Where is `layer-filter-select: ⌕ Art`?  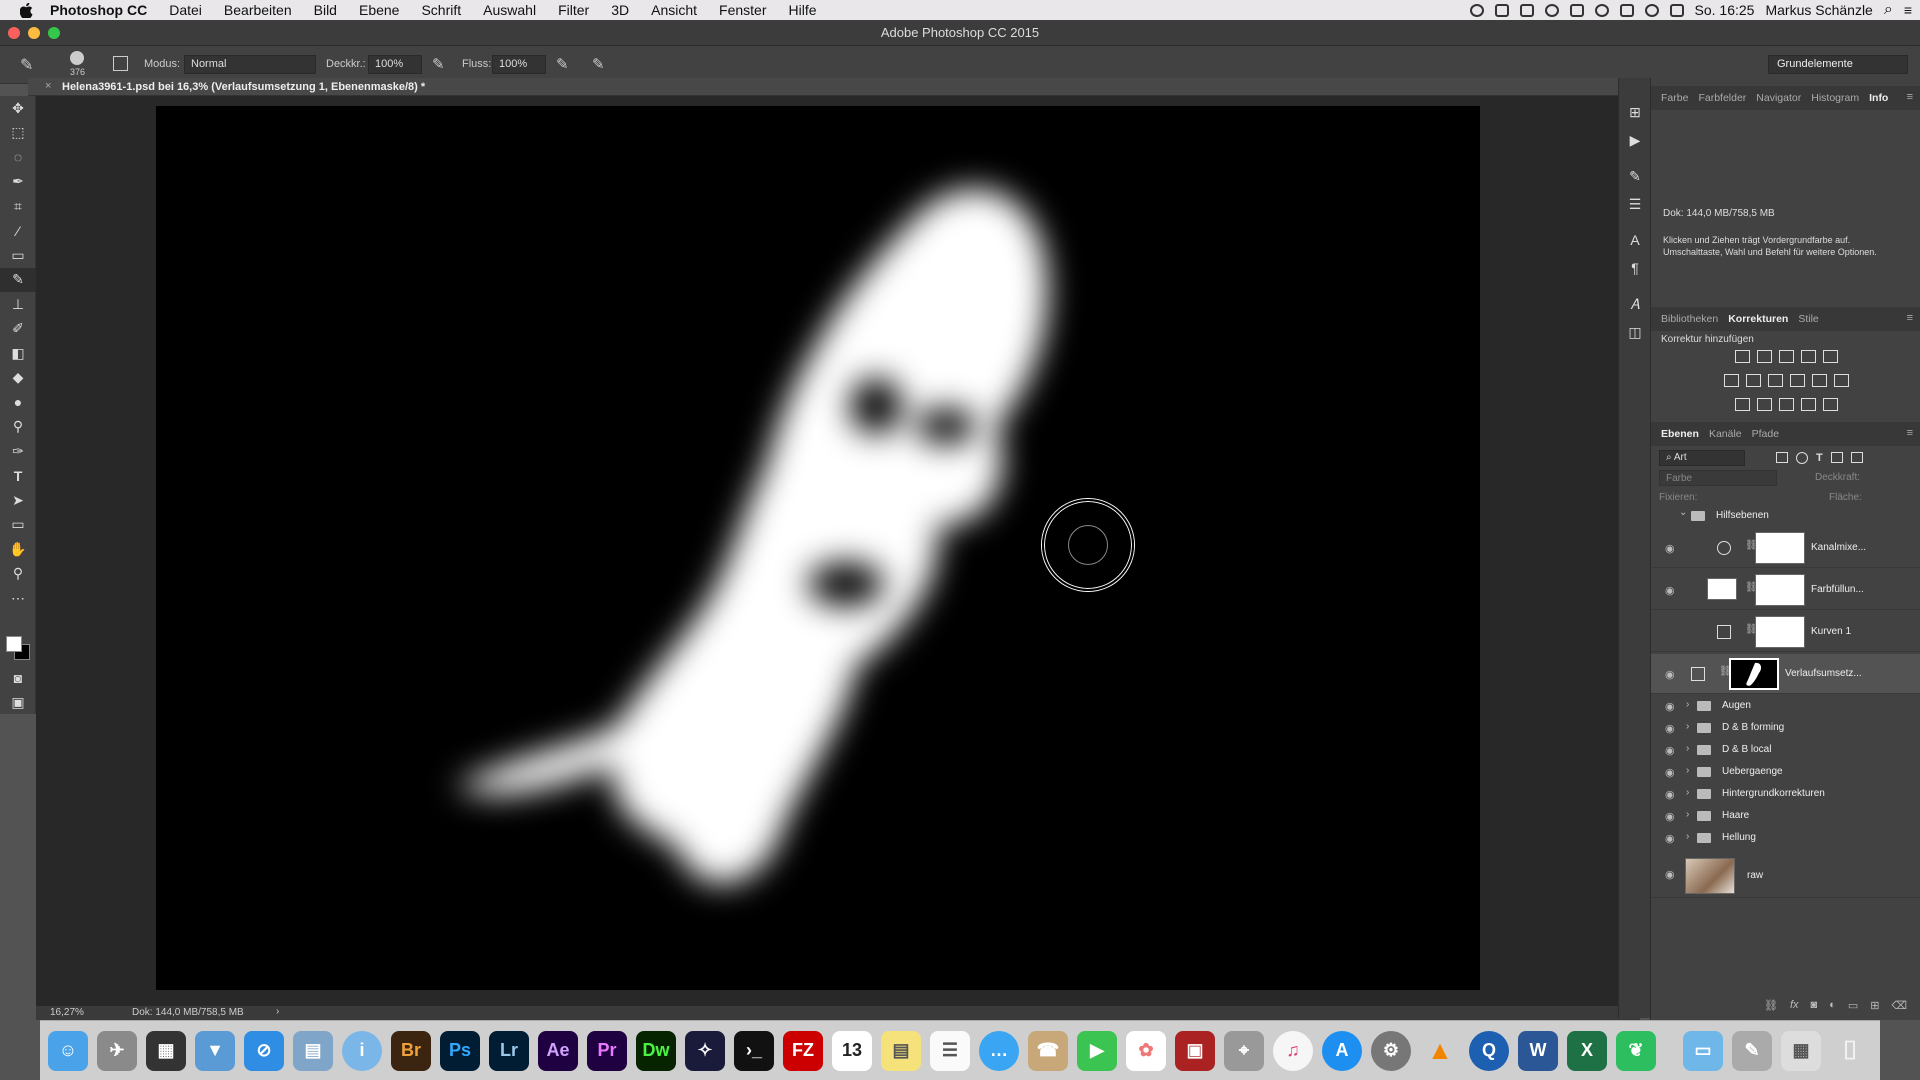
layer-filter-select: ⌕ Art is located at coordinates (1702, 458).